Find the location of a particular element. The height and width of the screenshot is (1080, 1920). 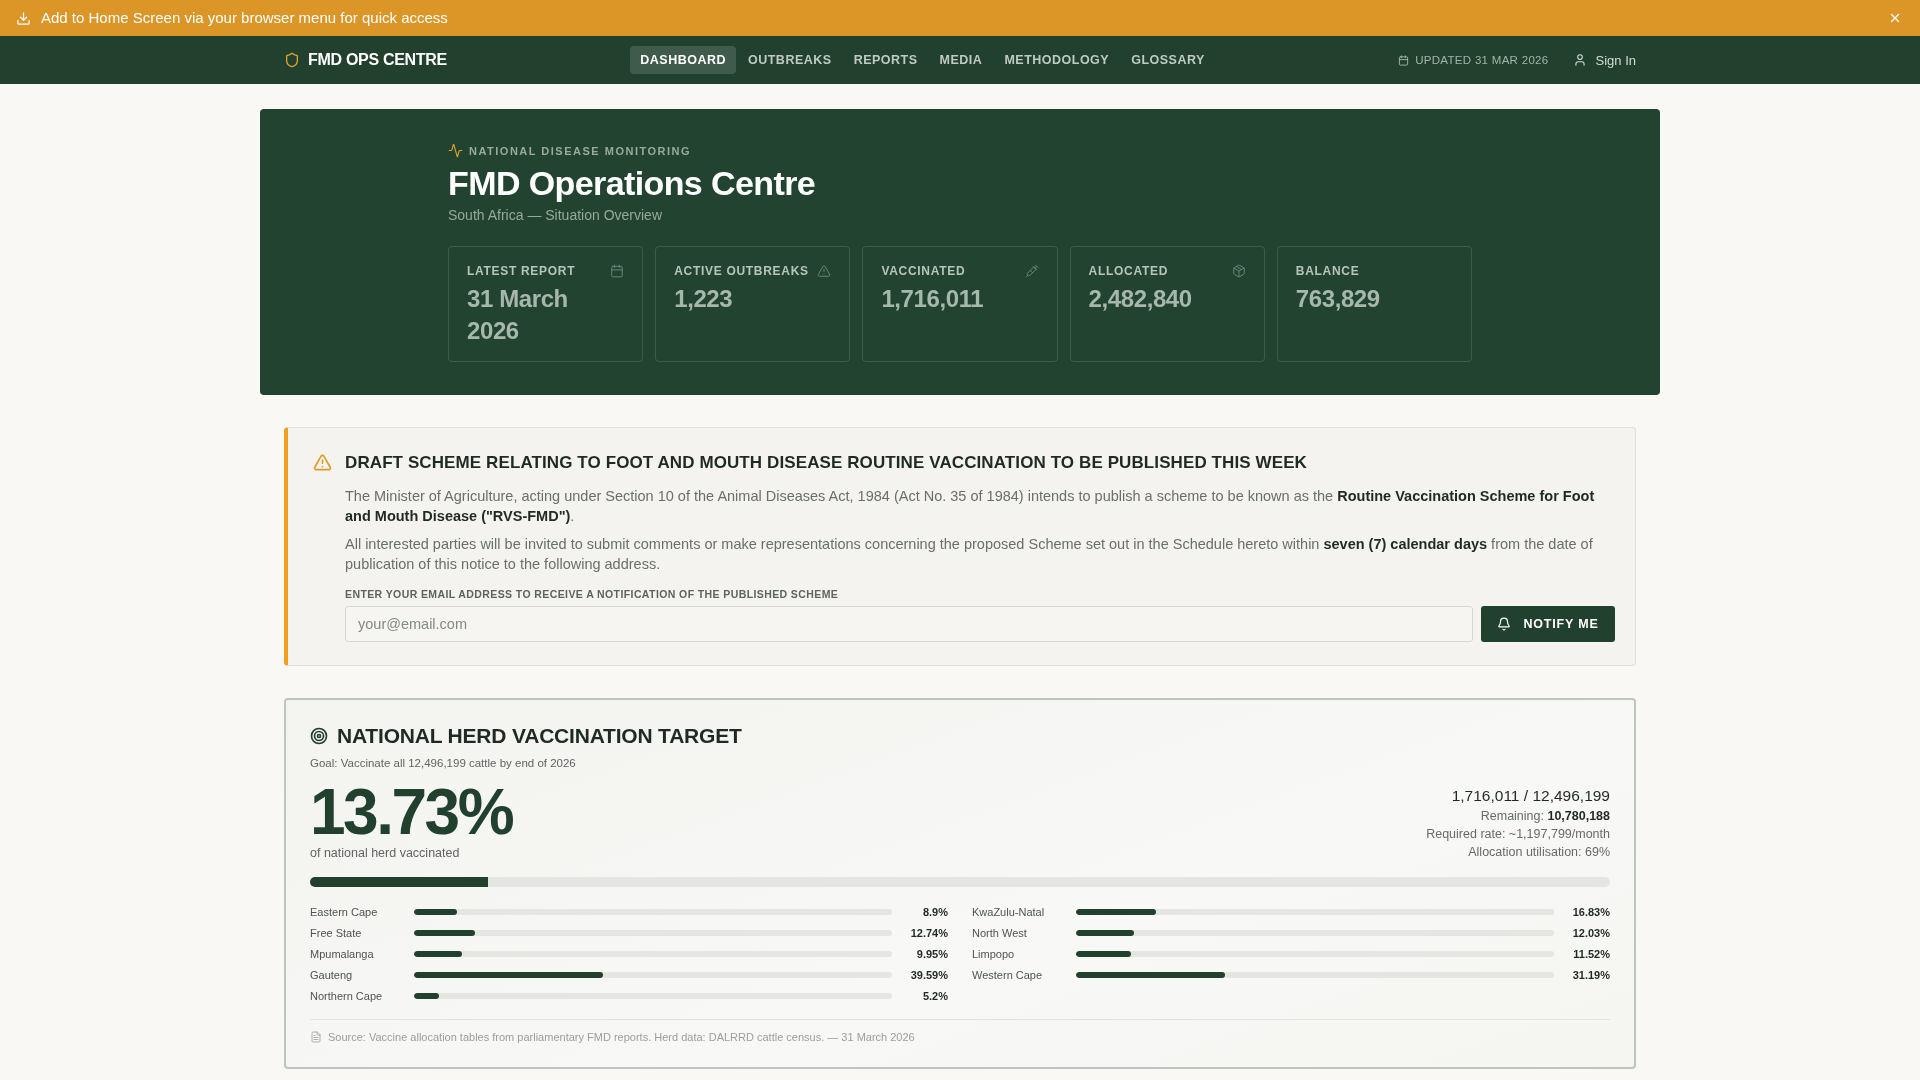

province-name: Gauteng is located at coordinates (332, 974).